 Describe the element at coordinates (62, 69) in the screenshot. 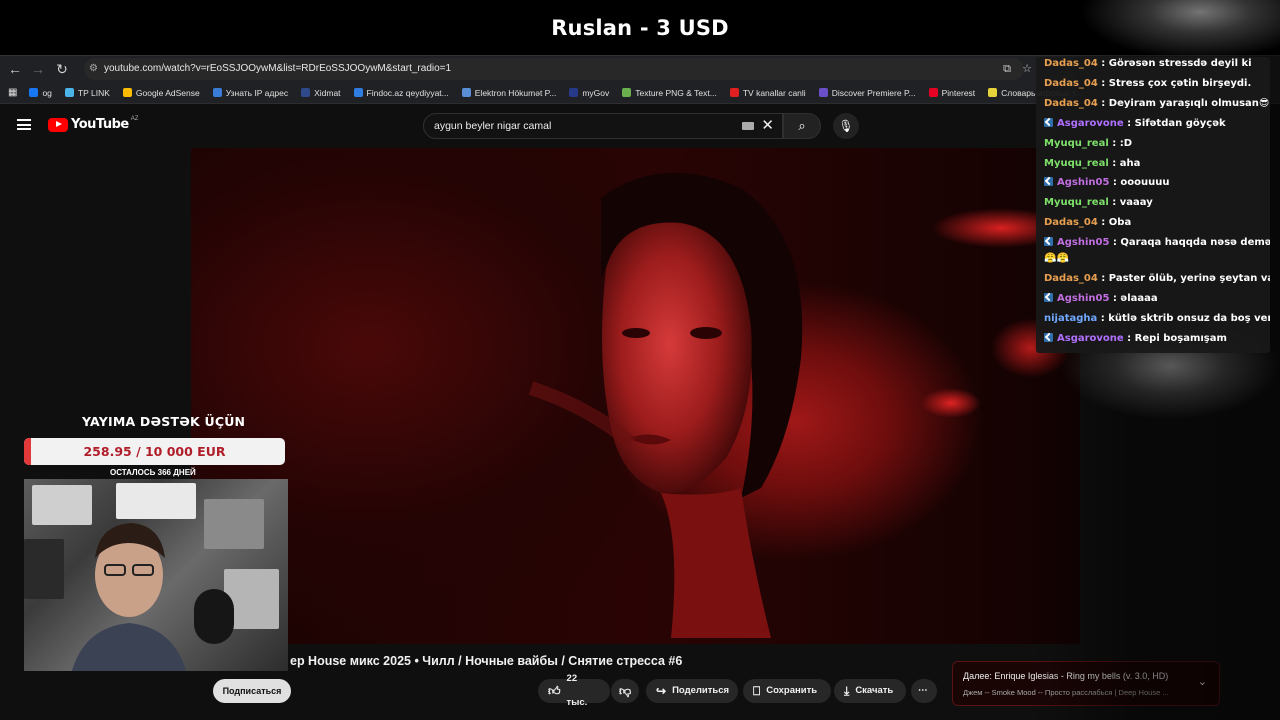

I see `reload-icon: ↻` at that location.